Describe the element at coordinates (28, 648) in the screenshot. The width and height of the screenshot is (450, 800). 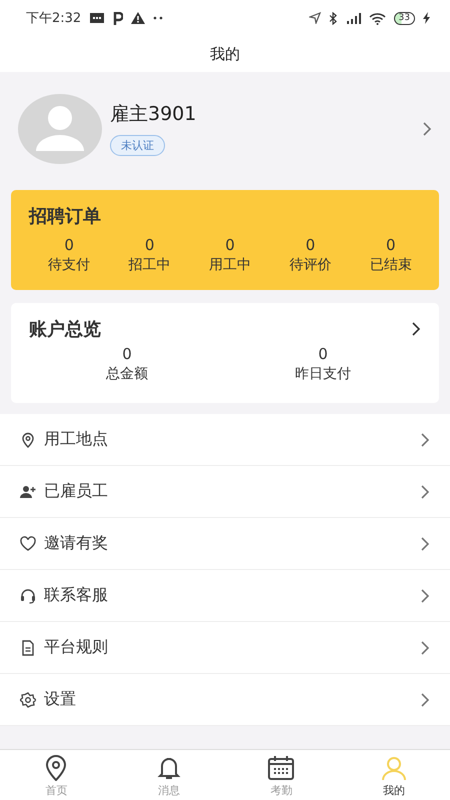
I see `document-icon` at that location.